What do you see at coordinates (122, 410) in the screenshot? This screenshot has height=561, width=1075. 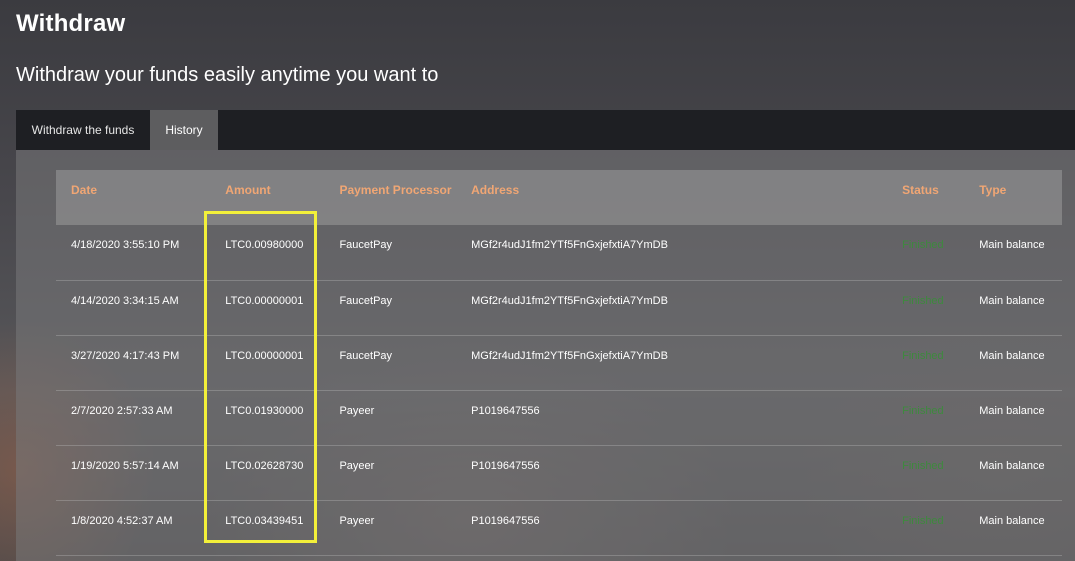 I see `cell-date: 2/7/2020 2:57:33 AM` at bounding box center [122, 410].